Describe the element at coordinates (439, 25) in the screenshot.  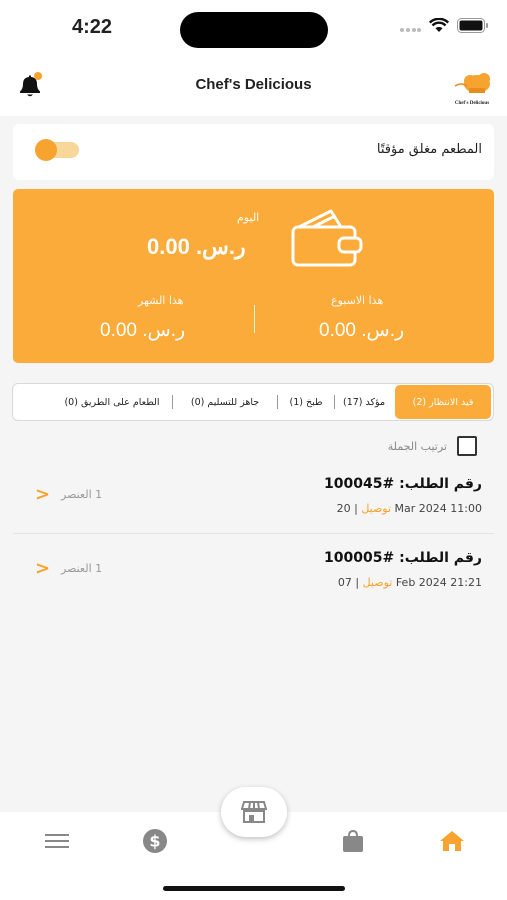
I see `wifi-icon` at that location.